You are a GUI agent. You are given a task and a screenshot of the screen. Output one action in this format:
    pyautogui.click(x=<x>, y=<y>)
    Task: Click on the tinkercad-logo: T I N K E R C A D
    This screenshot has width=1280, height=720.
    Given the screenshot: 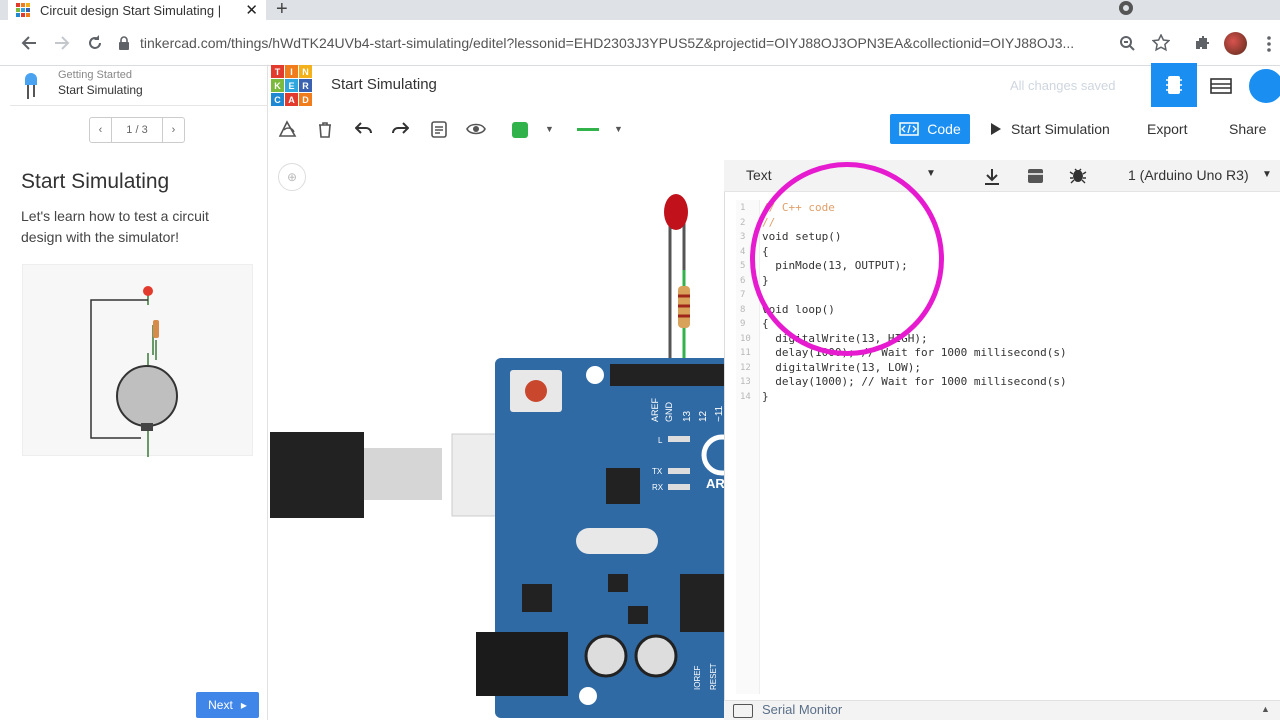 What is the action you would take?
    pyautogui.click(x=291, y=85)
    